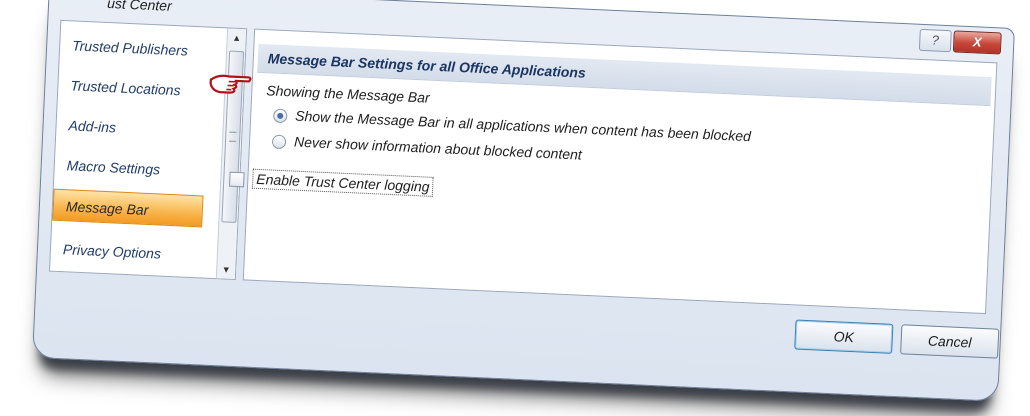 The height and width of the screenshot is (416, 1030). Describe the element at coordinates (133, 88) in the screenshot. I see `sidebar-item-trusted-locations: Trusted Locations` at that location.